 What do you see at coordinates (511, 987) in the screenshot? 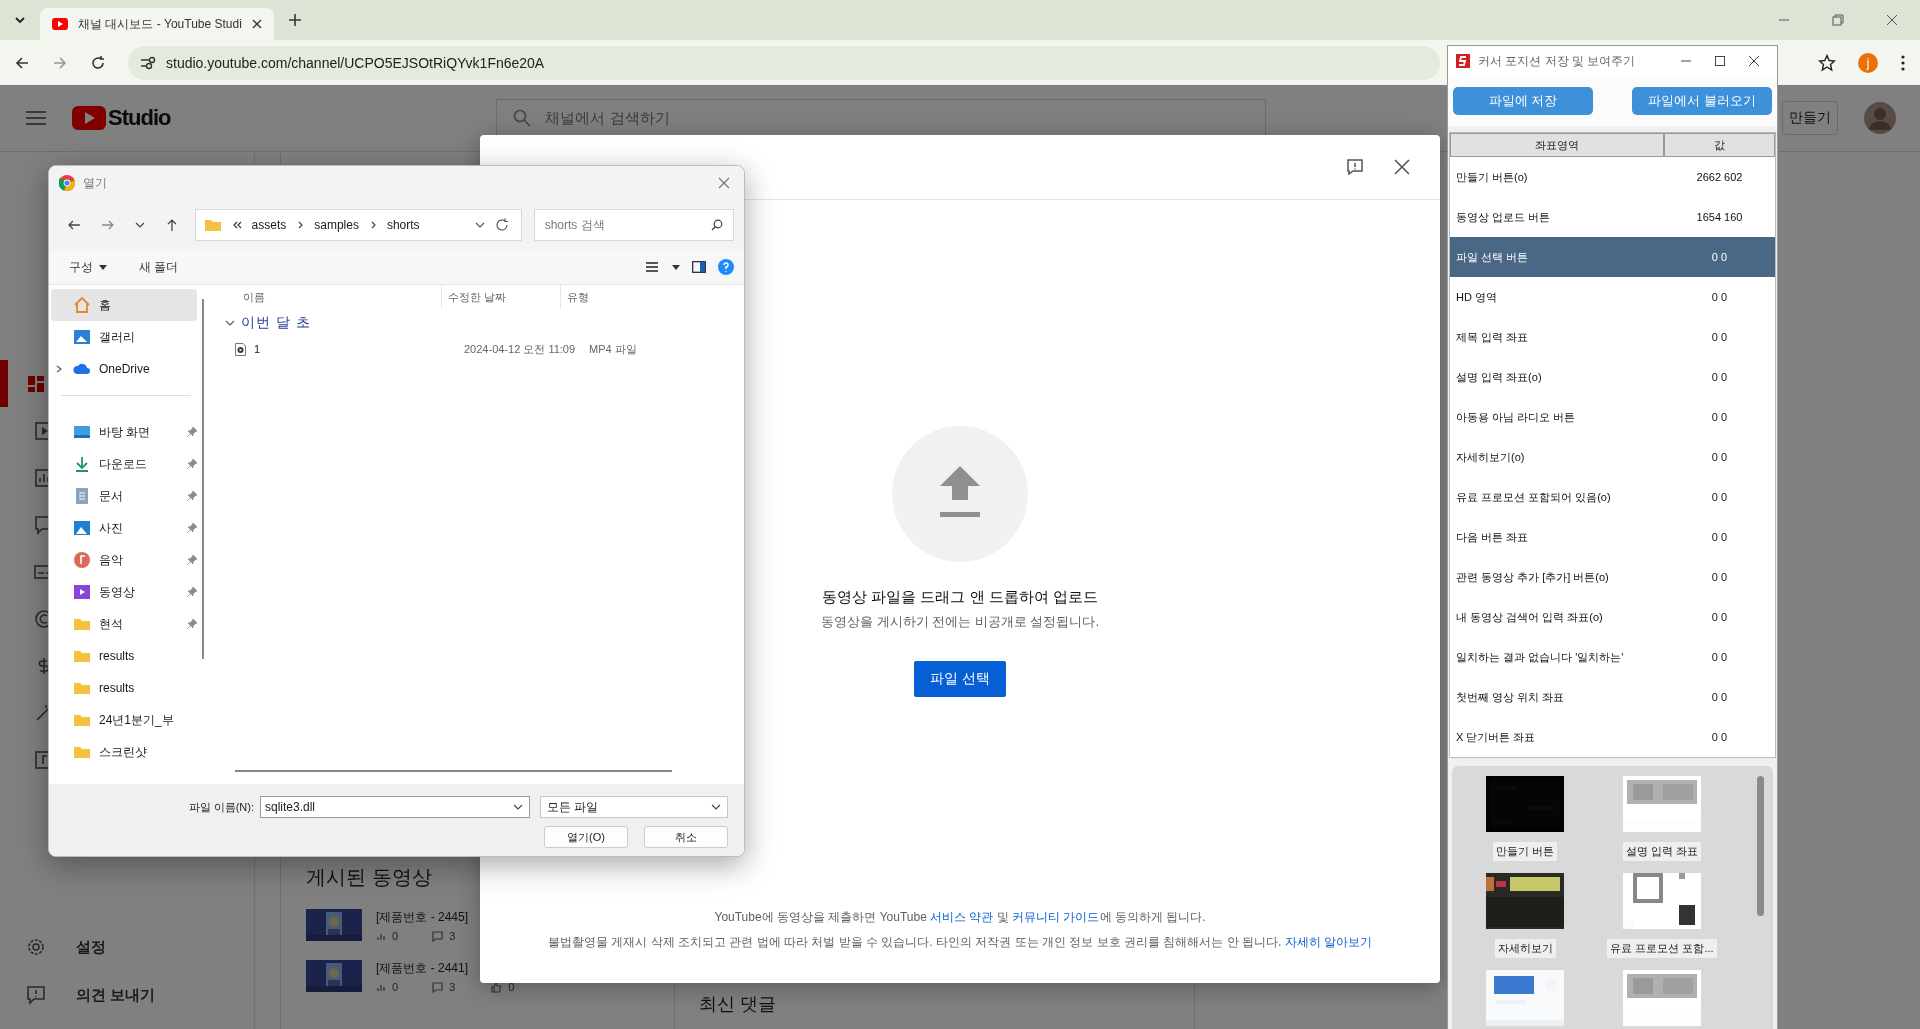
I see `like-count: 0` at bounding box center [511, 987].